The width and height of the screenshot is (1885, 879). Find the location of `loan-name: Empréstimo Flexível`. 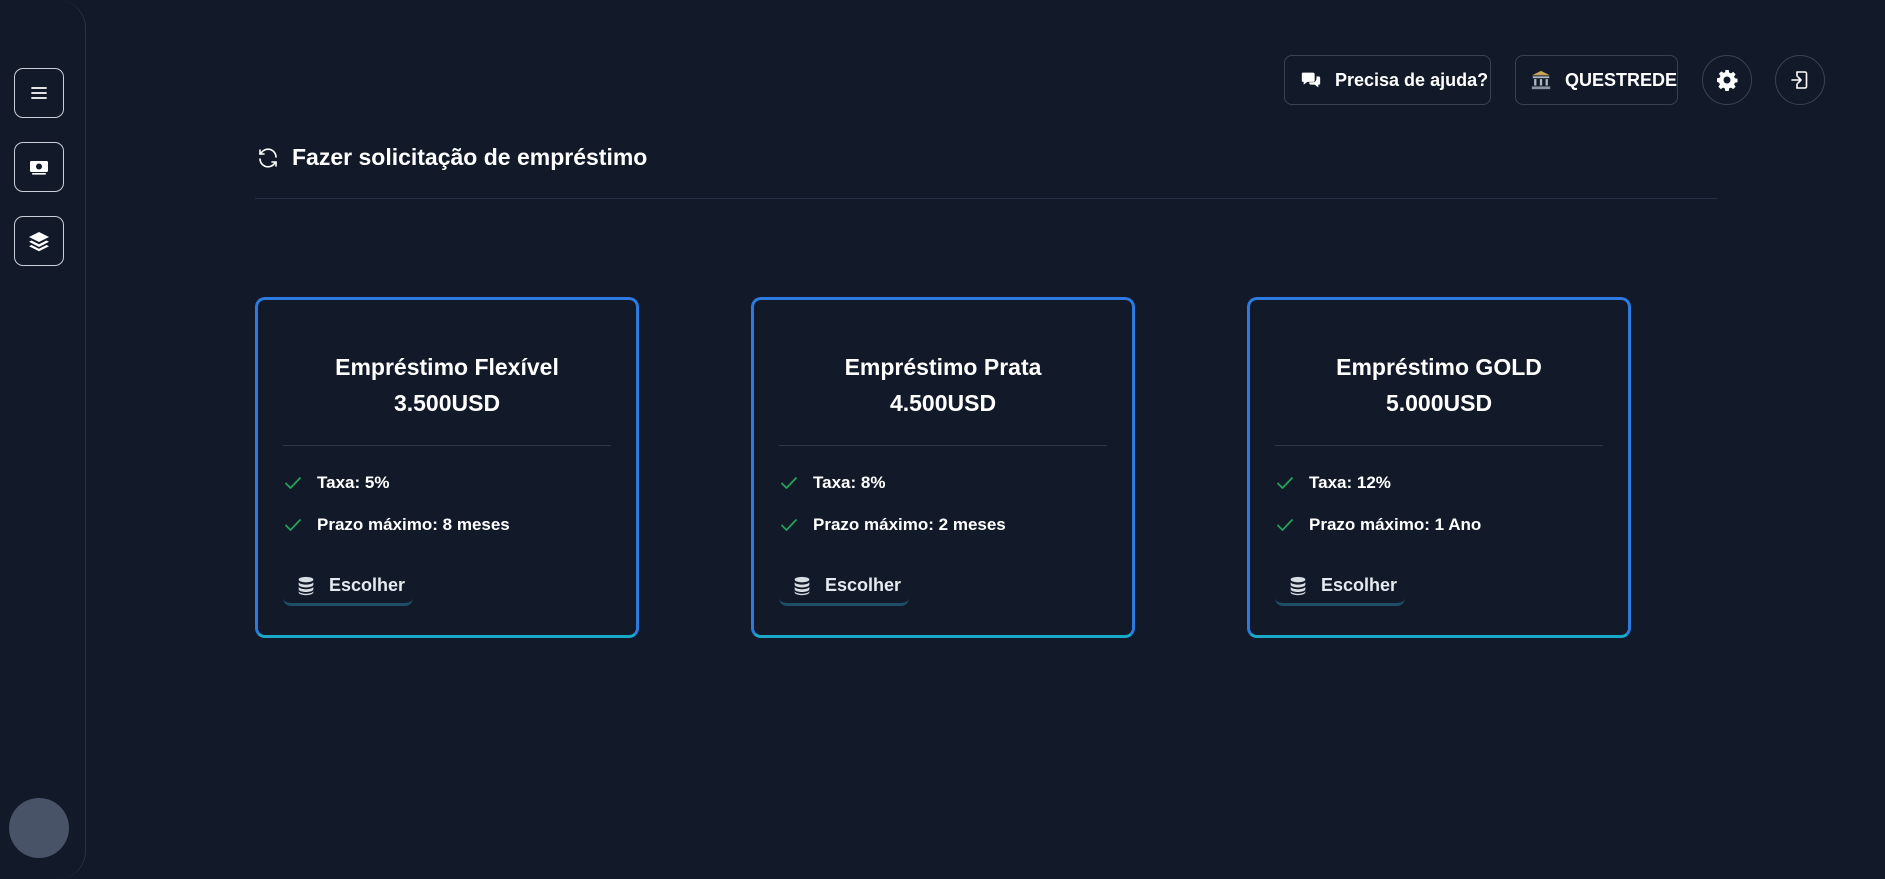

loan-name: Empréstimo Flexível is located at coordinates (447, 367).